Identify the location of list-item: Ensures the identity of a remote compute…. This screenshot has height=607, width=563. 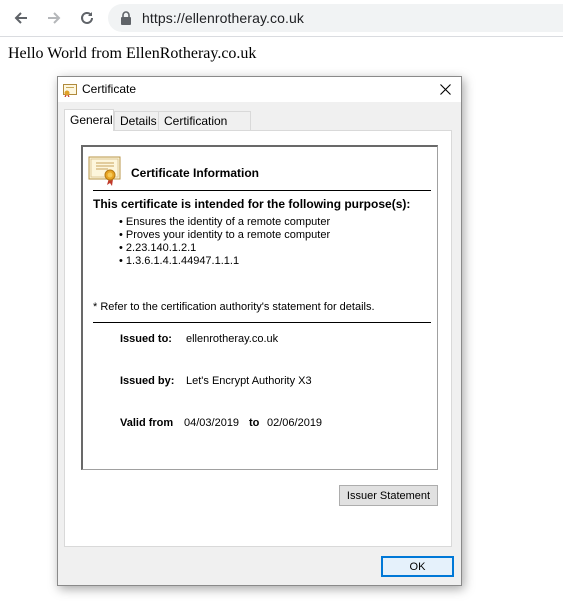
(224, 222).